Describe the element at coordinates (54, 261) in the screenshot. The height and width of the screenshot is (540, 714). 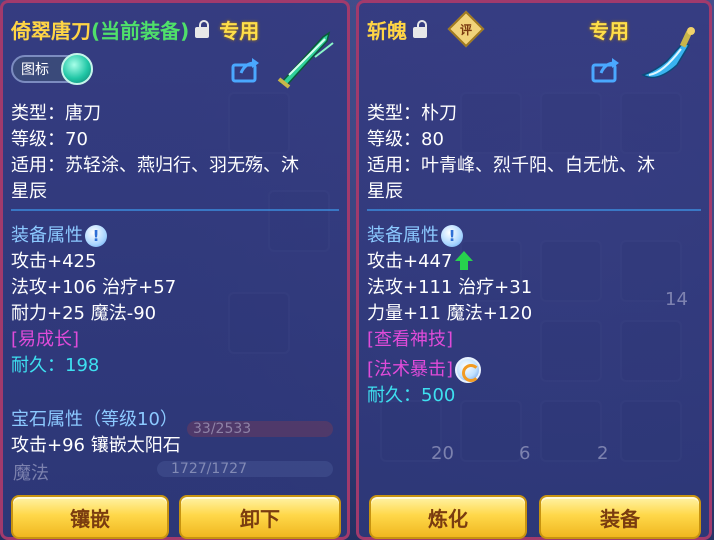
I see `stat-line: 攻击+425` at that location.